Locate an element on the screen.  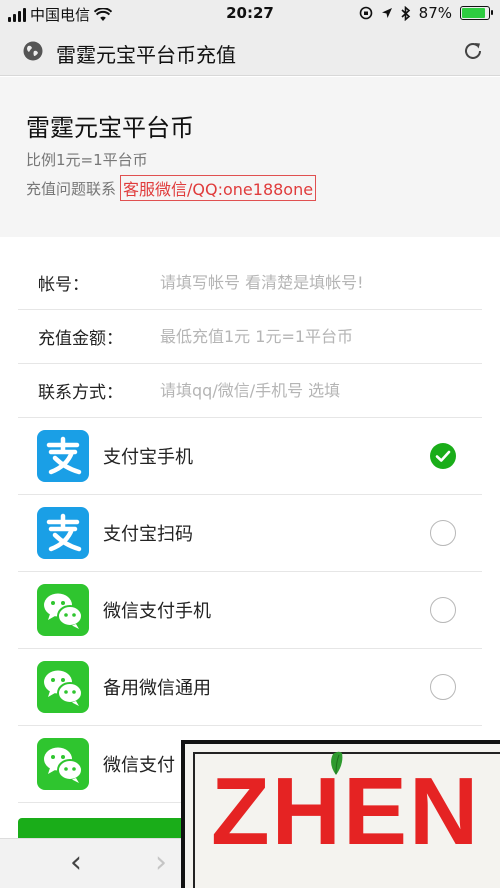
battery-icon is located at coordinates (476, 13).